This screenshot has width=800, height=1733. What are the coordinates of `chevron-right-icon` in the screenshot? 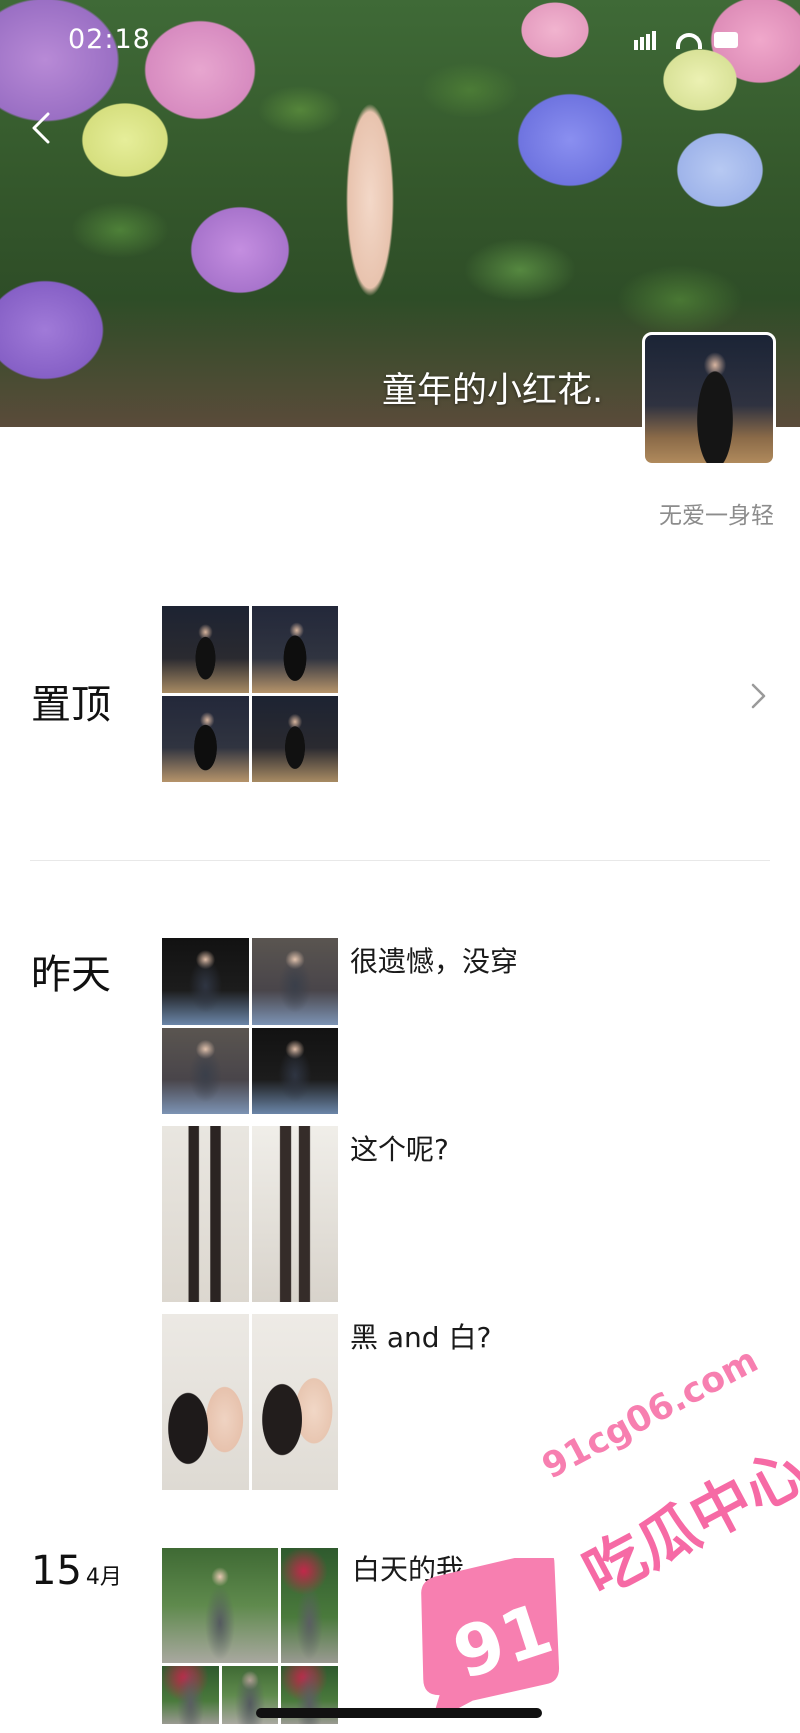 It's located at (759, 696).